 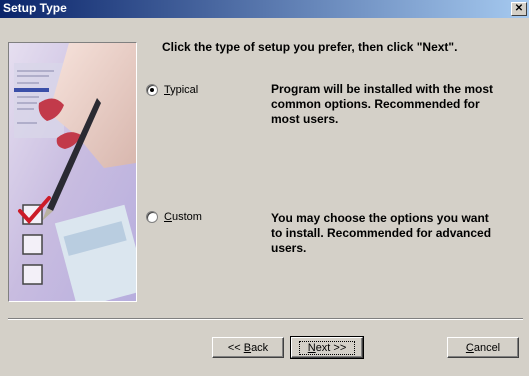 I want to click on typical-radio: Typical, so click(x=172, y=90).